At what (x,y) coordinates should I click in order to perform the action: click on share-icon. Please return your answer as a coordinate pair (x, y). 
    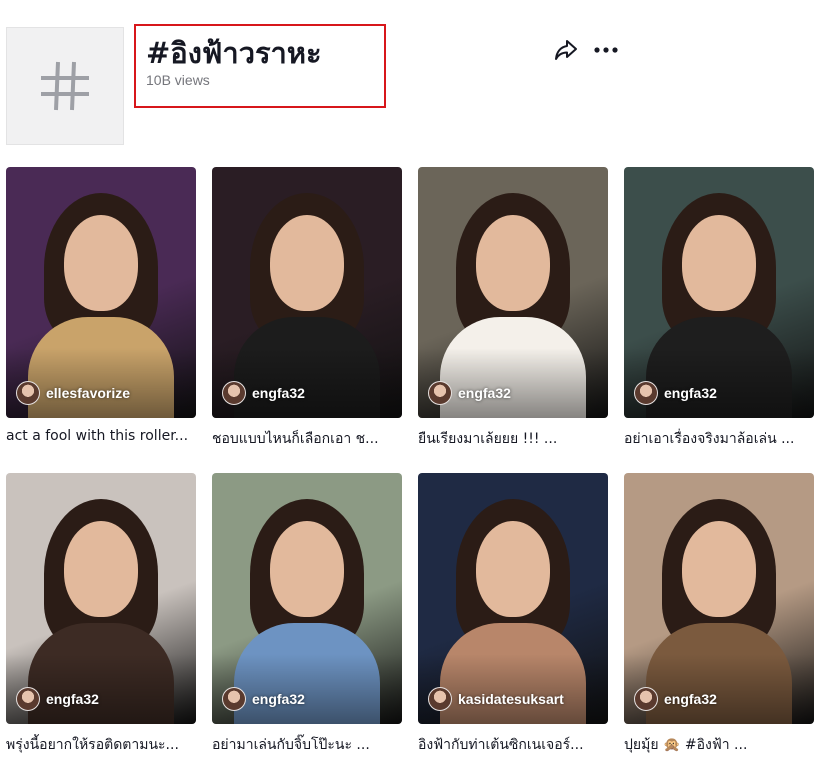
    Looking at the image, I should click on (566, 50).